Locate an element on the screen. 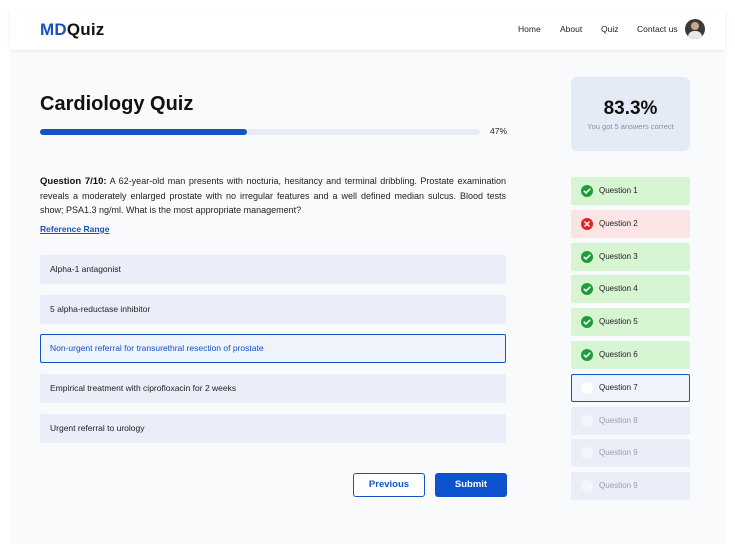 This screenshot has width=735, height=544. navbar: MDQuiz Home About Quiz Contact us is located at coordinates (367, 30).